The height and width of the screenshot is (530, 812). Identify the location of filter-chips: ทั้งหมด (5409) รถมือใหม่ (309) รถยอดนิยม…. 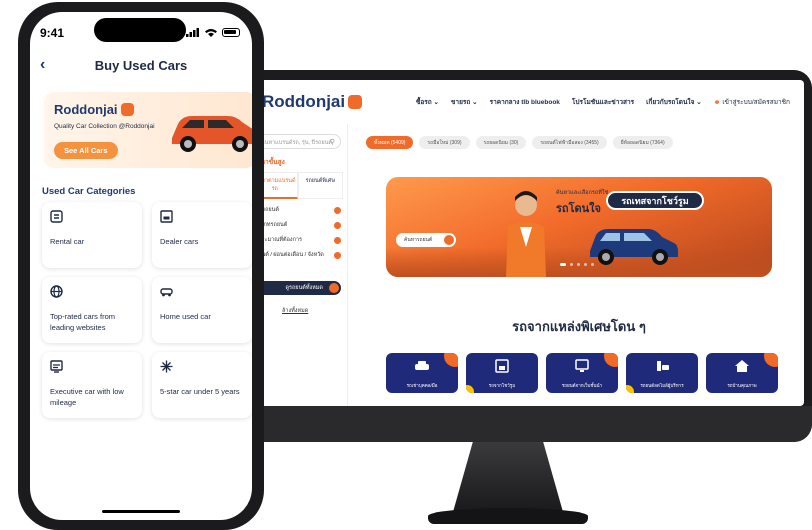
(519, 142).